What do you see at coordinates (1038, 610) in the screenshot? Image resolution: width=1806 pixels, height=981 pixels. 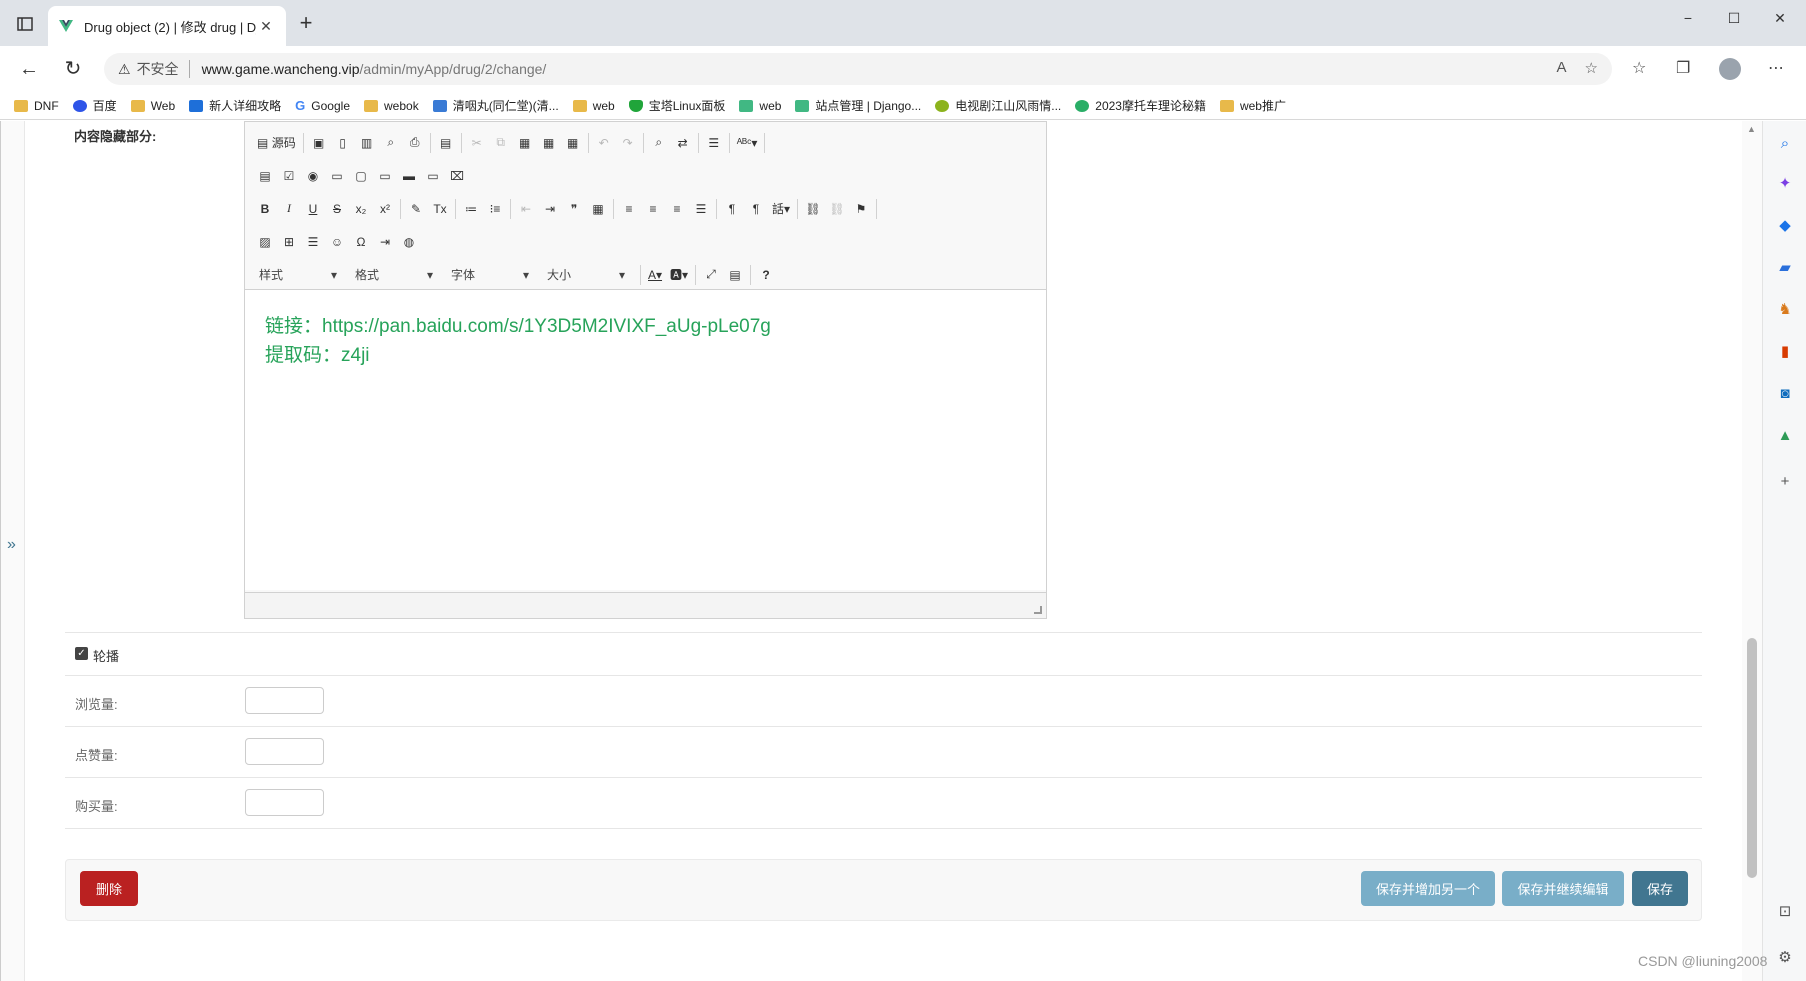 I see `resize-handle-icon` at bounding box center [1038, 610].